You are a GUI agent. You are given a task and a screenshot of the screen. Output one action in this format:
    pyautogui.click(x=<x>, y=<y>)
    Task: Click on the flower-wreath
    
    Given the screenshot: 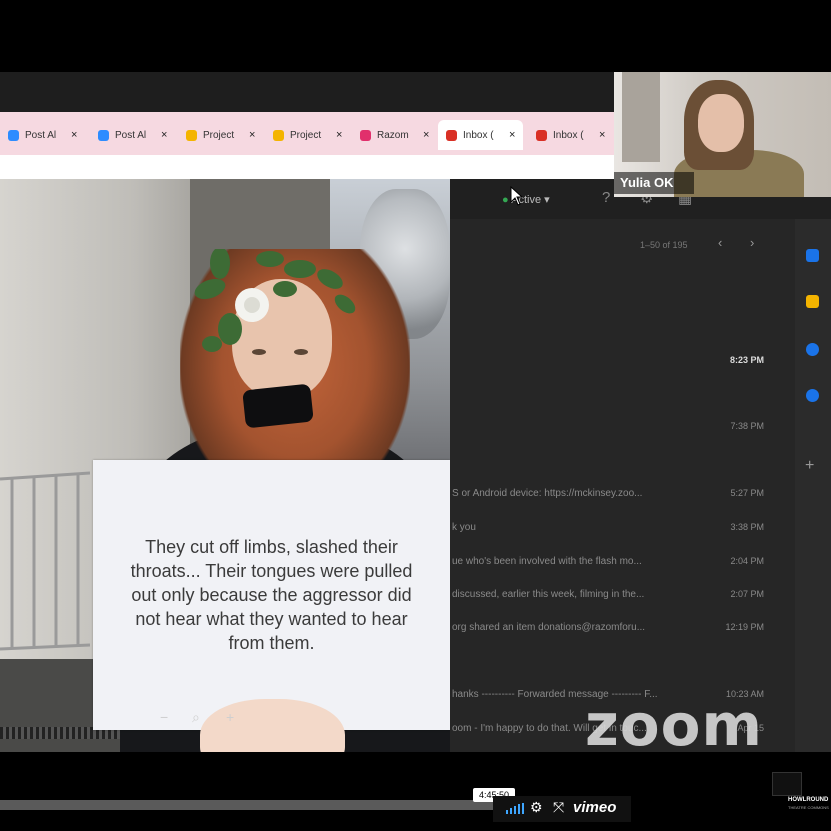 What is the action you would take?
    pyautogui.click(x=275, y=300)
    